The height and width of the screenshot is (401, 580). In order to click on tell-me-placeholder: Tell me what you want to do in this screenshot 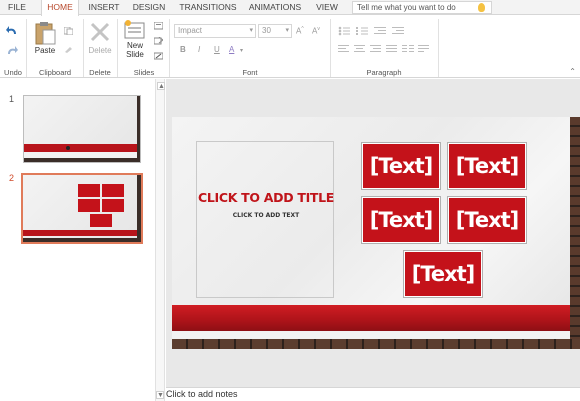, I will do `click(406, 7)`.